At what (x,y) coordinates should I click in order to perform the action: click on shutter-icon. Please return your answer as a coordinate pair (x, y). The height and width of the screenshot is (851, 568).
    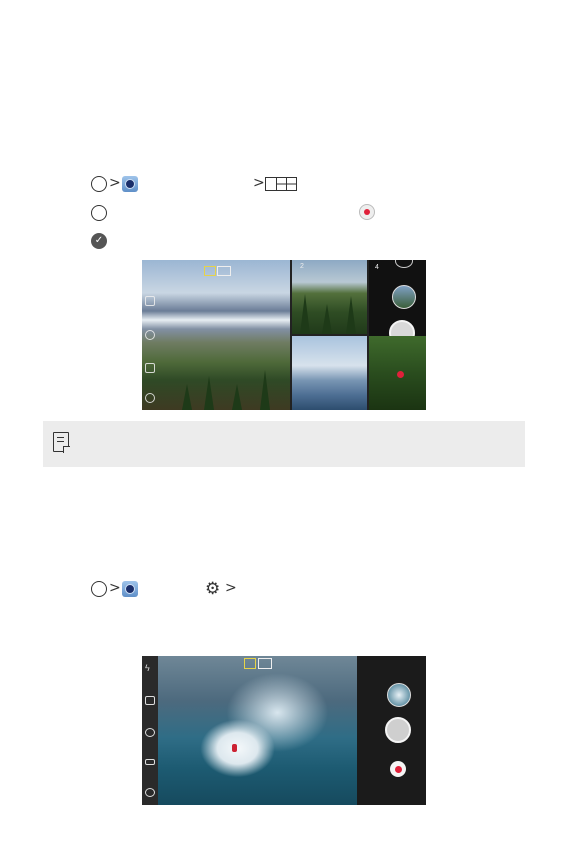
    Looking at the image, I should click on (99, 213).